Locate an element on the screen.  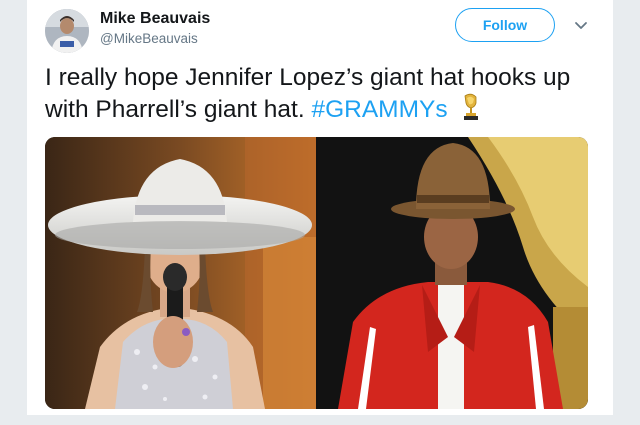
avatar is located at coordinates (67, 31).